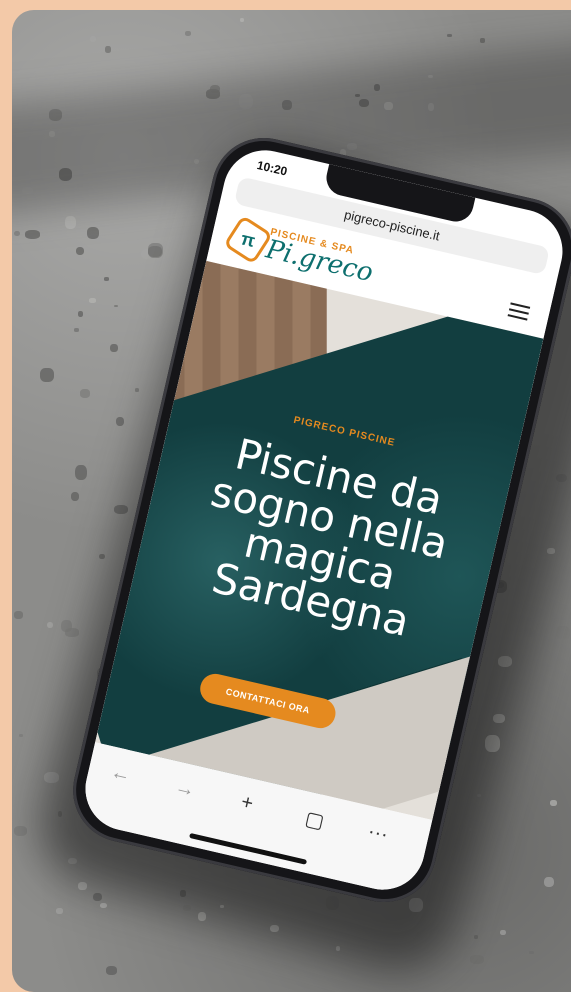 This screenshot has width=571, height=992. I want to click on home-indicator, so click(248, 848).